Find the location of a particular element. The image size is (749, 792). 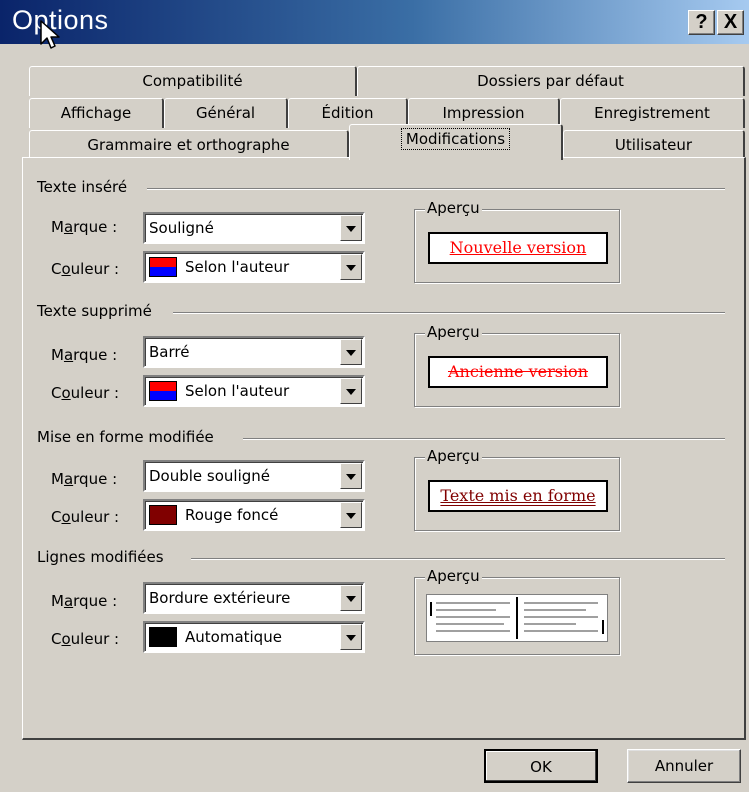

preview-inserted-text: Nouvelle version is located at coordinates (518, 247).